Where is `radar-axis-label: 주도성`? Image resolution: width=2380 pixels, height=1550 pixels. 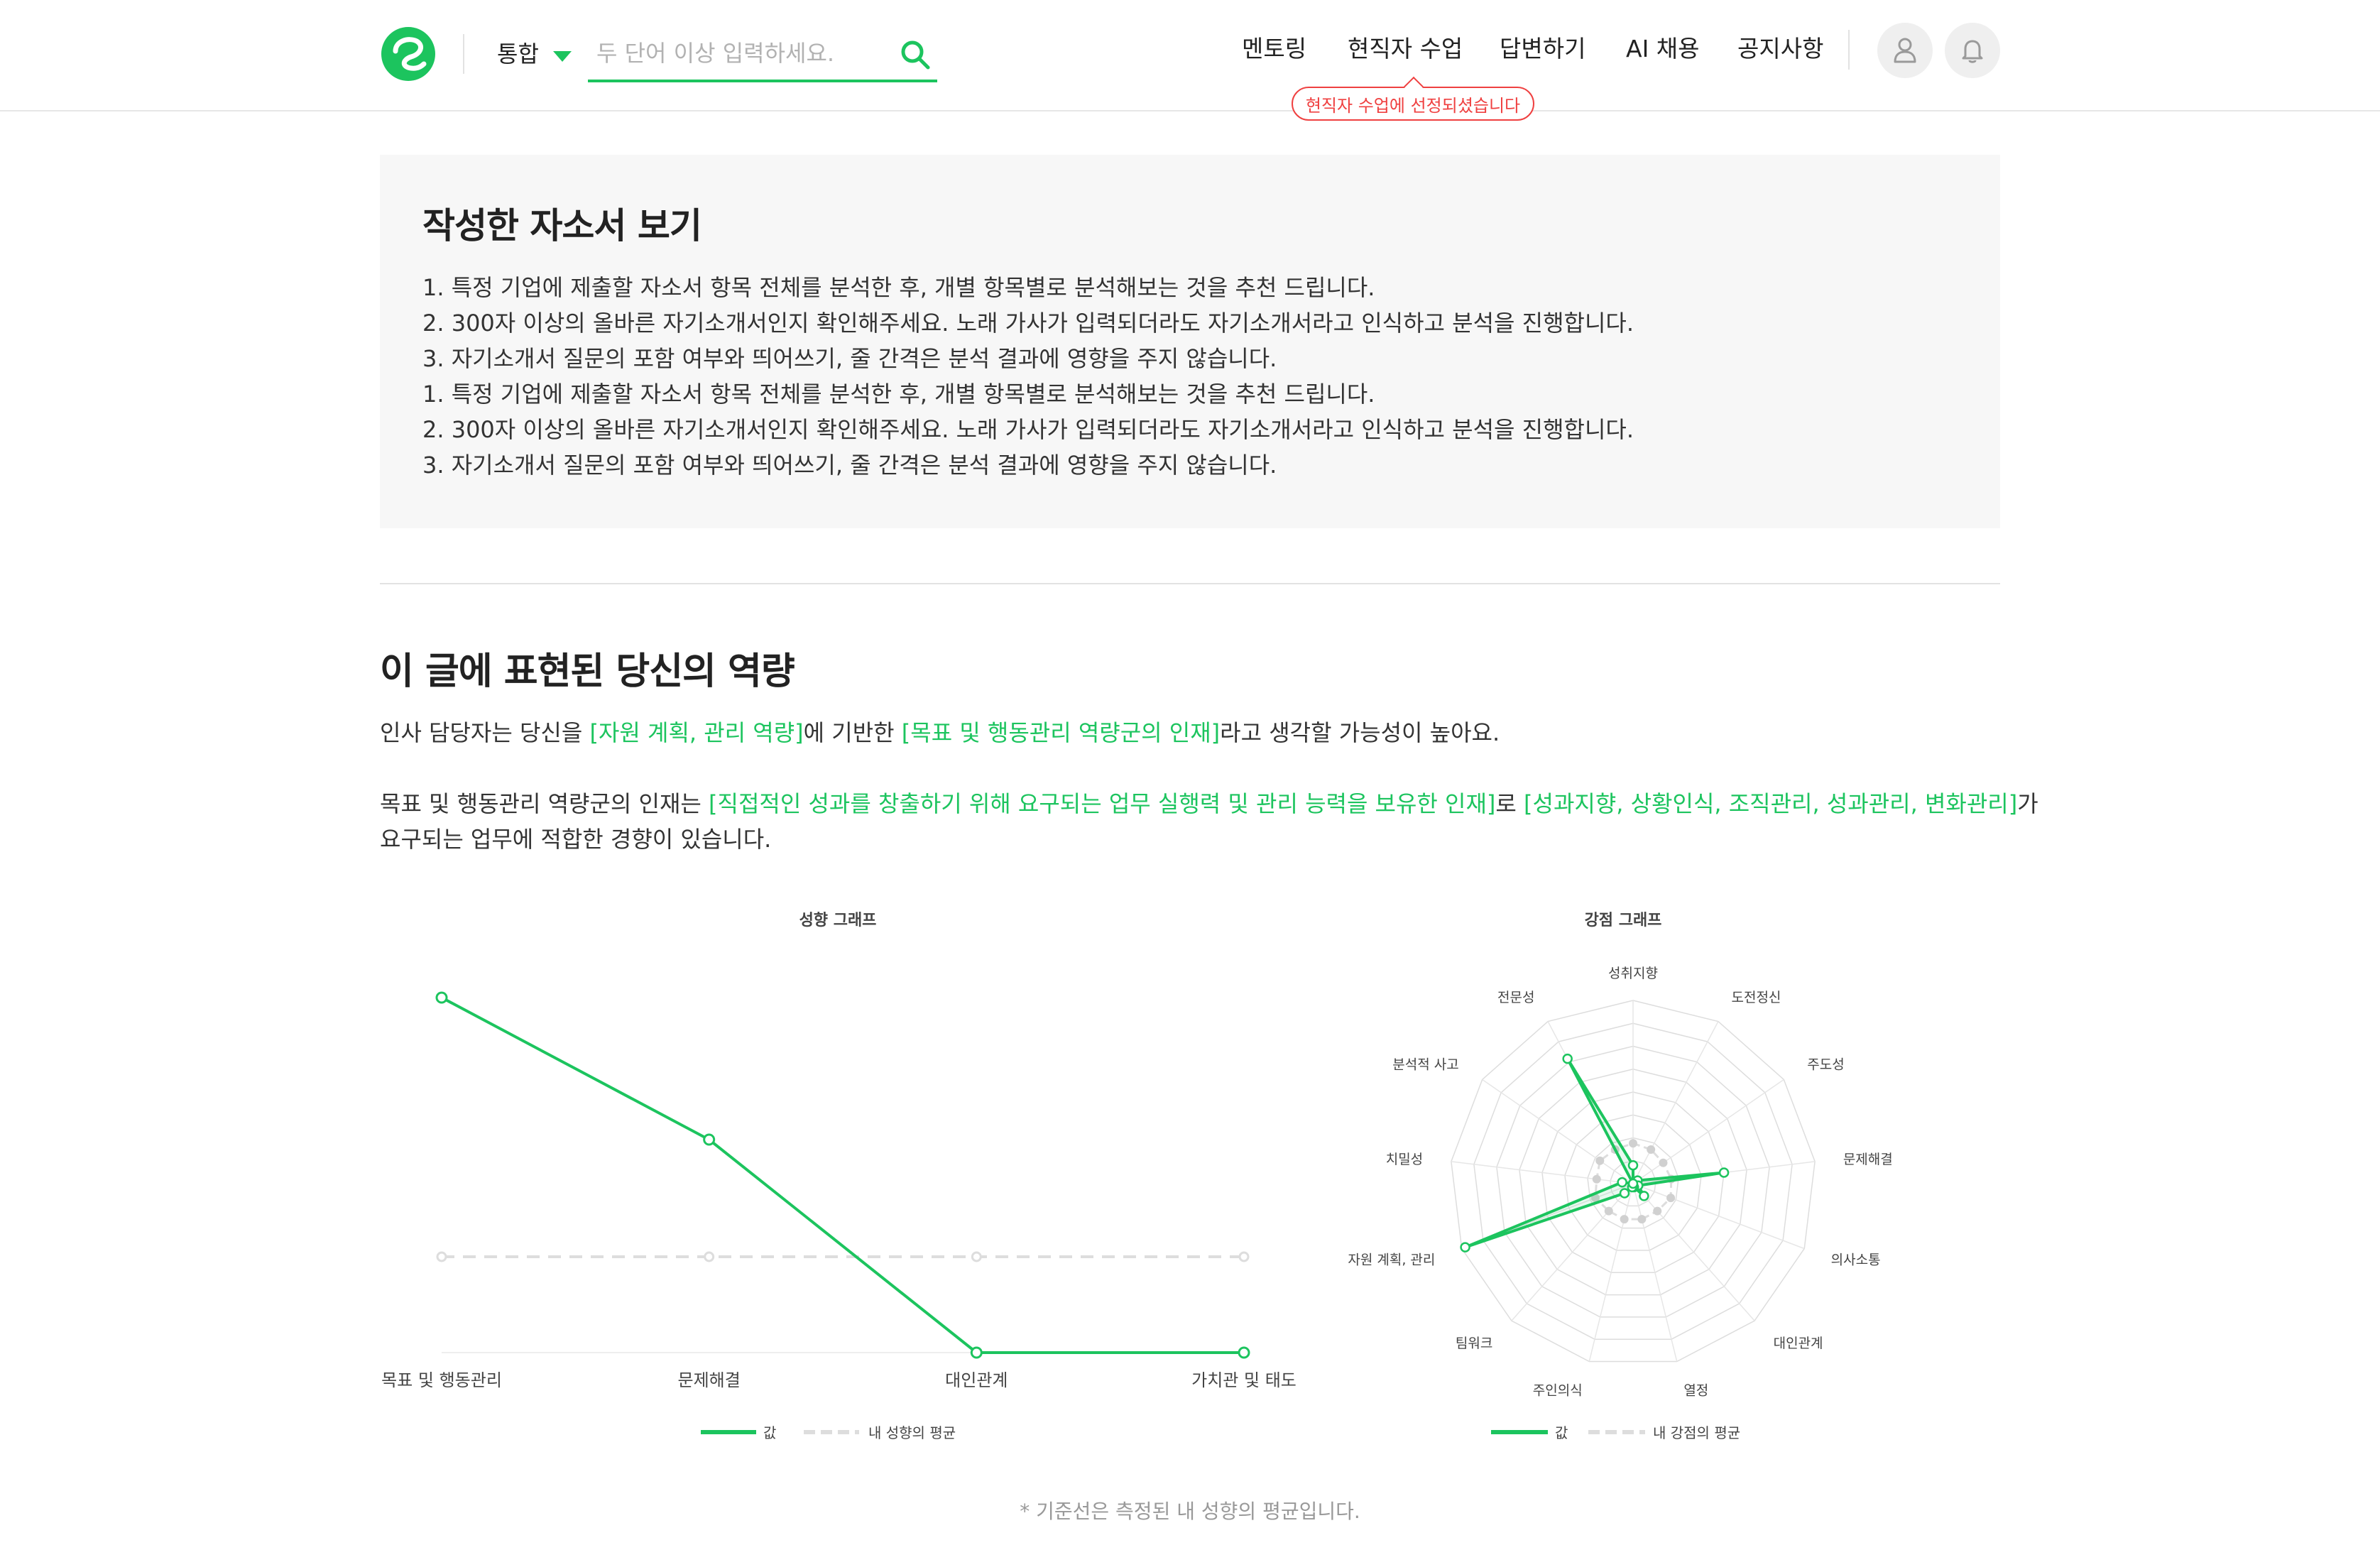
radar-axis-label: 주도성 is located at coordinates (1825, 1065).